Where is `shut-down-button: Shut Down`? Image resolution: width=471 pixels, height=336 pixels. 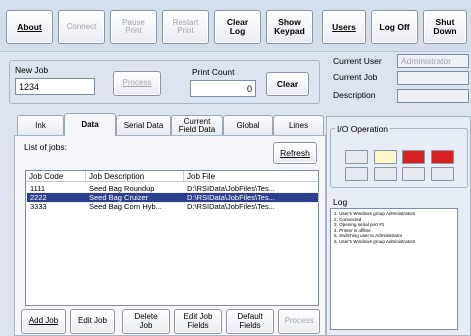
shut-down-button: Shut Down is located at coordinates (445, 27).